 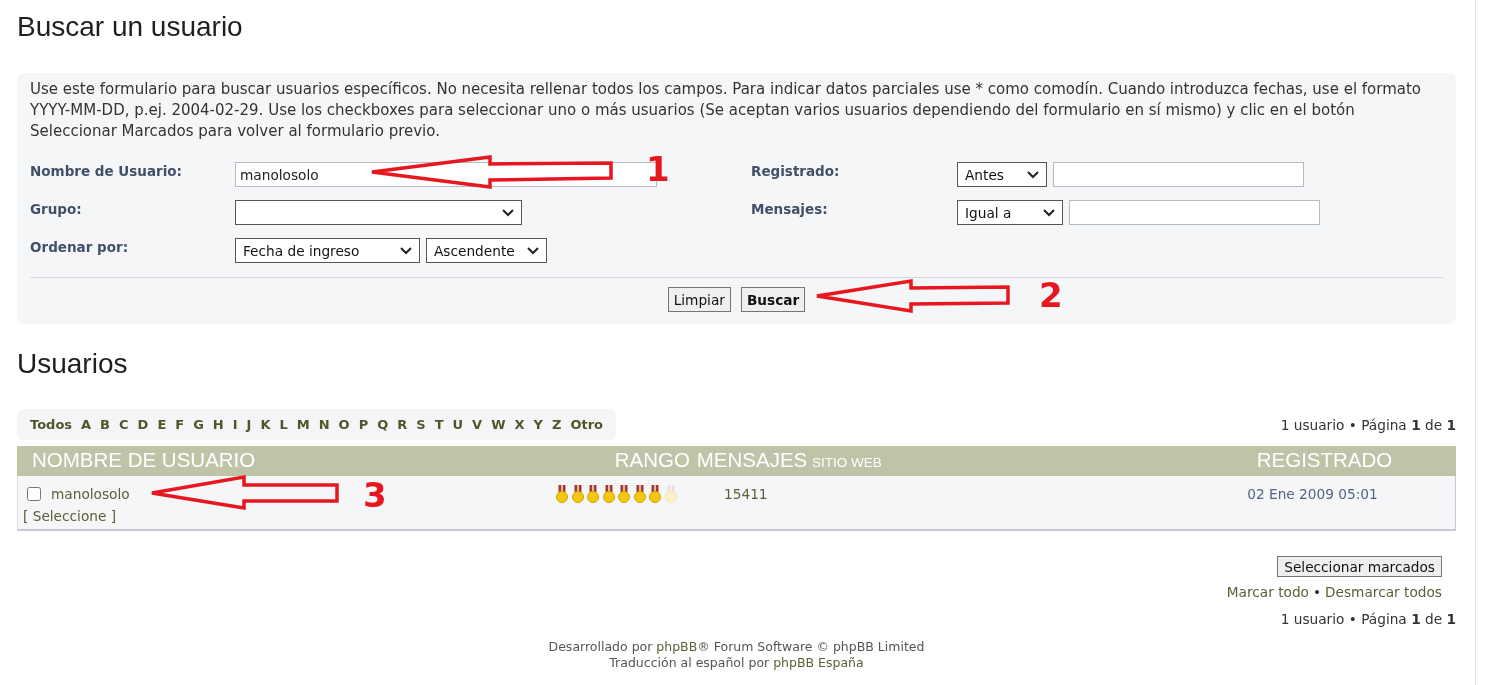 I want to click on field-label: Grupo:, so click(x=56, y=209).